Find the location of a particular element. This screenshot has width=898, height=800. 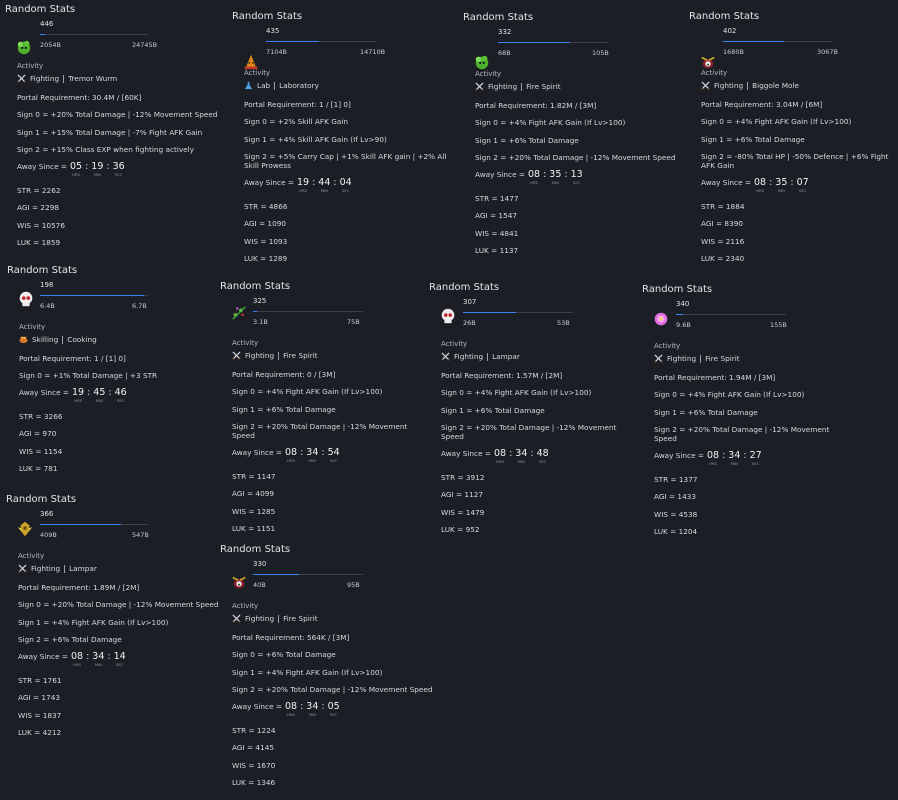

green-slime-icon is located at coordinates (482, 62).